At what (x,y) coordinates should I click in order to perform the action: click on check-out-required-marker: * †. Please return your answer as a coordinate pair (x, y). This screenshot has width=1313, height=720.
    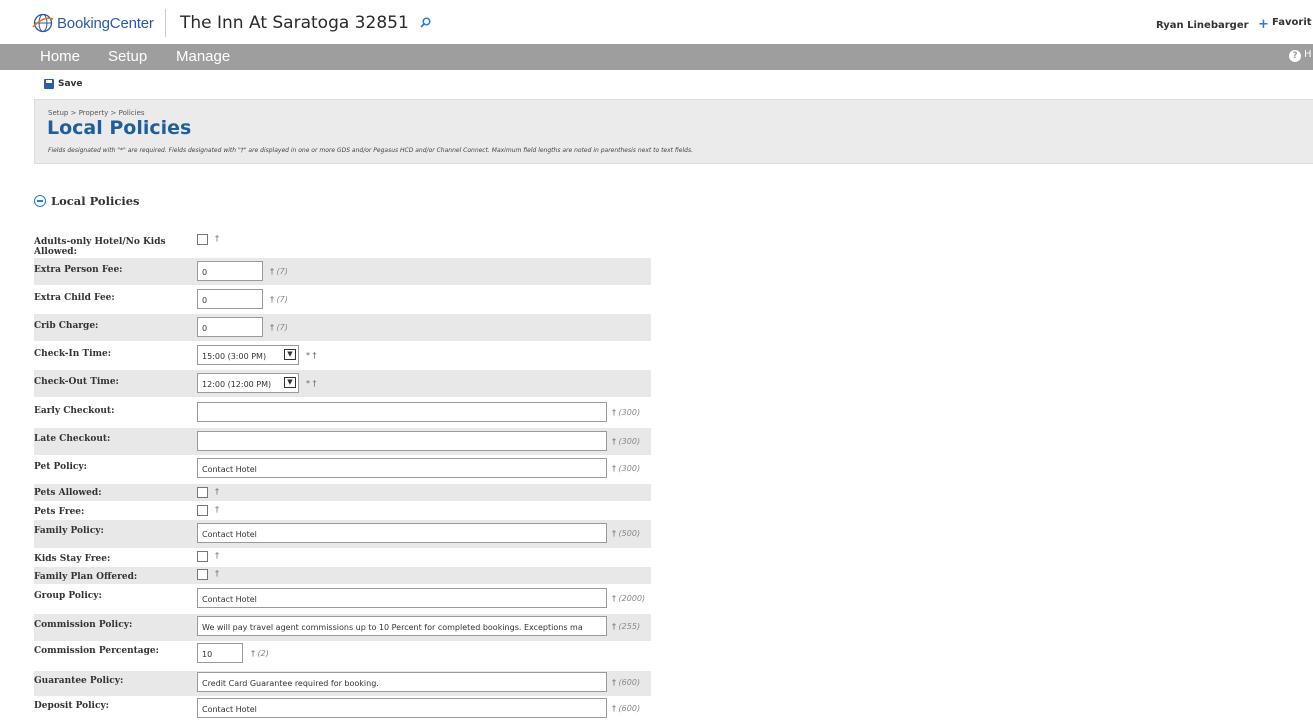
    Looking at the image, I should click on (311, 383).